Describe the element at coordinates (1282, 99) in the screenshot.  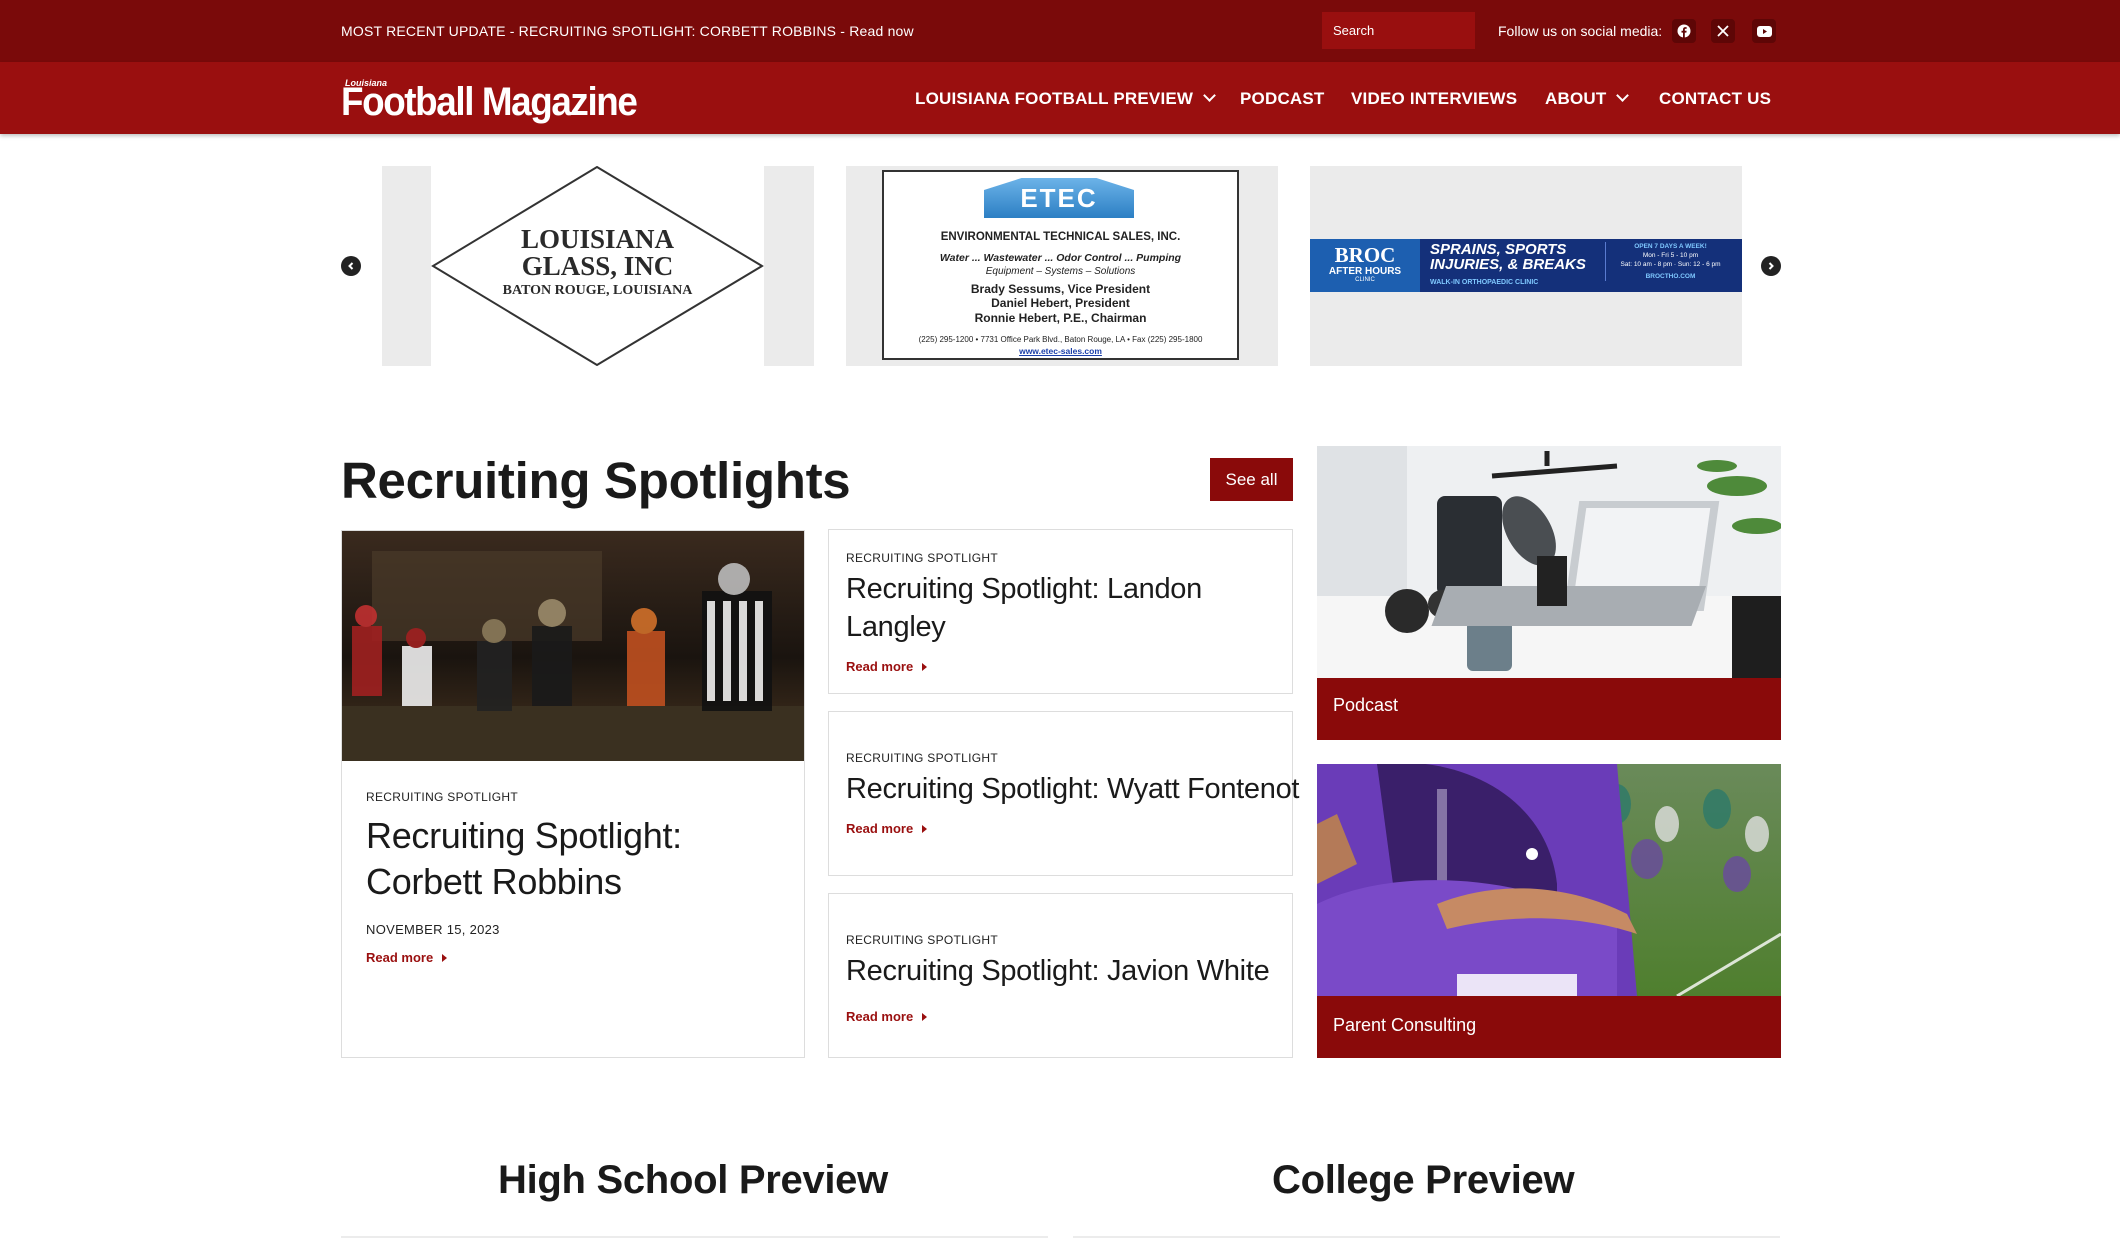
I see `nav-item-podcast: PODCAST` at that location.